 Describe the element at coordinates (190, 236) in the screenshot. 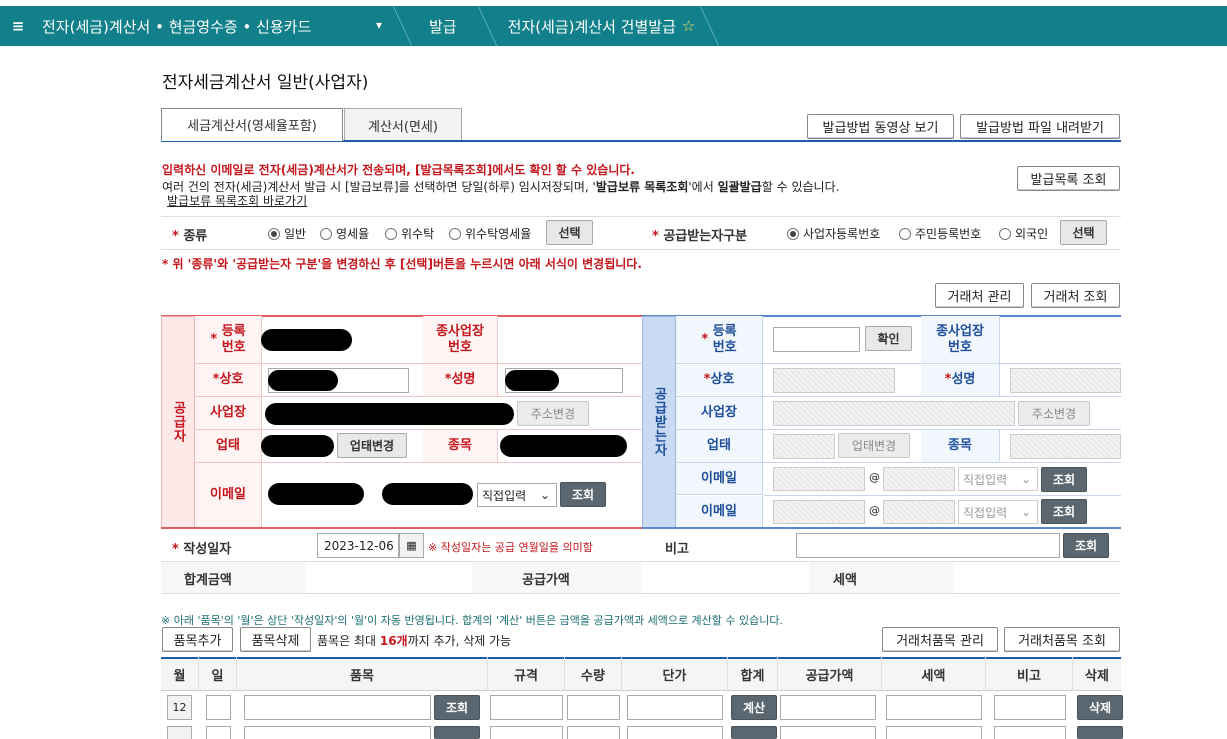

I see `kind-label: * 종류` at that location.